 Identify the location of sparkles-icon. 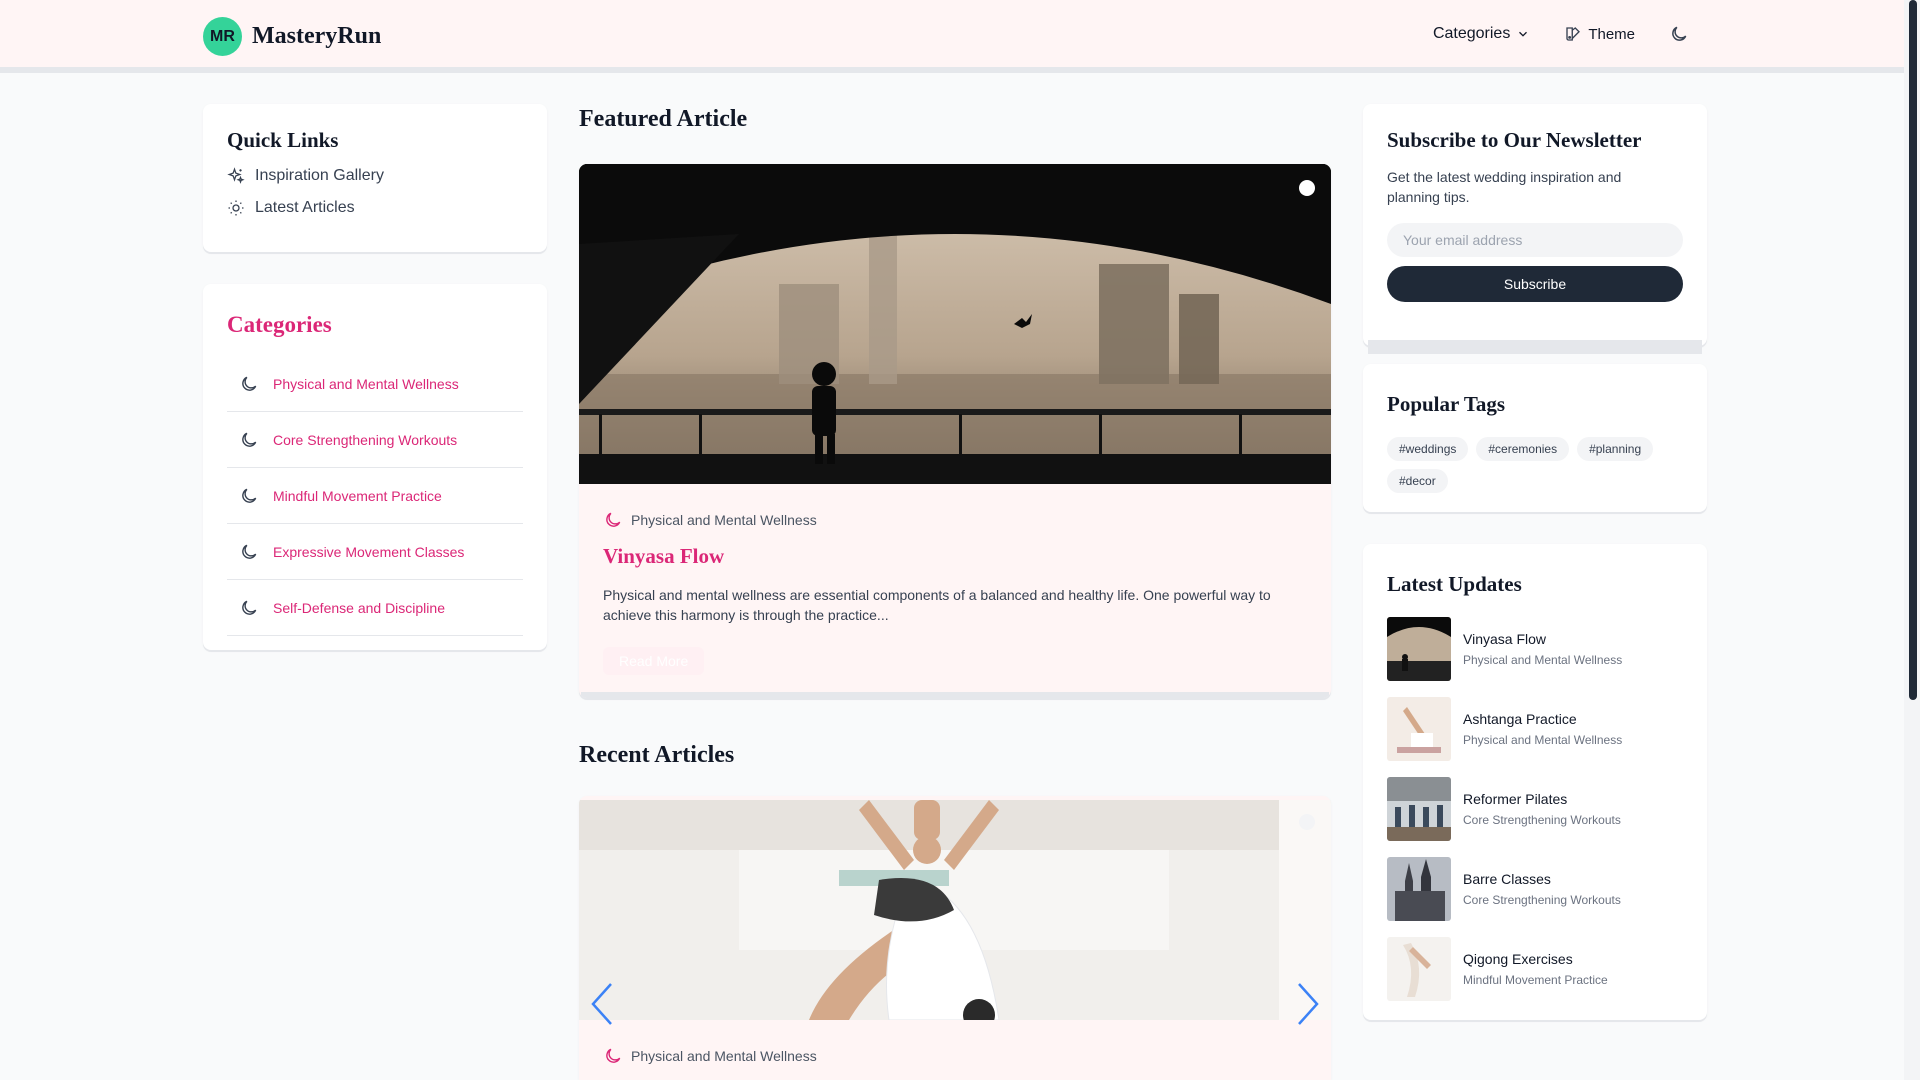
(236, 175).